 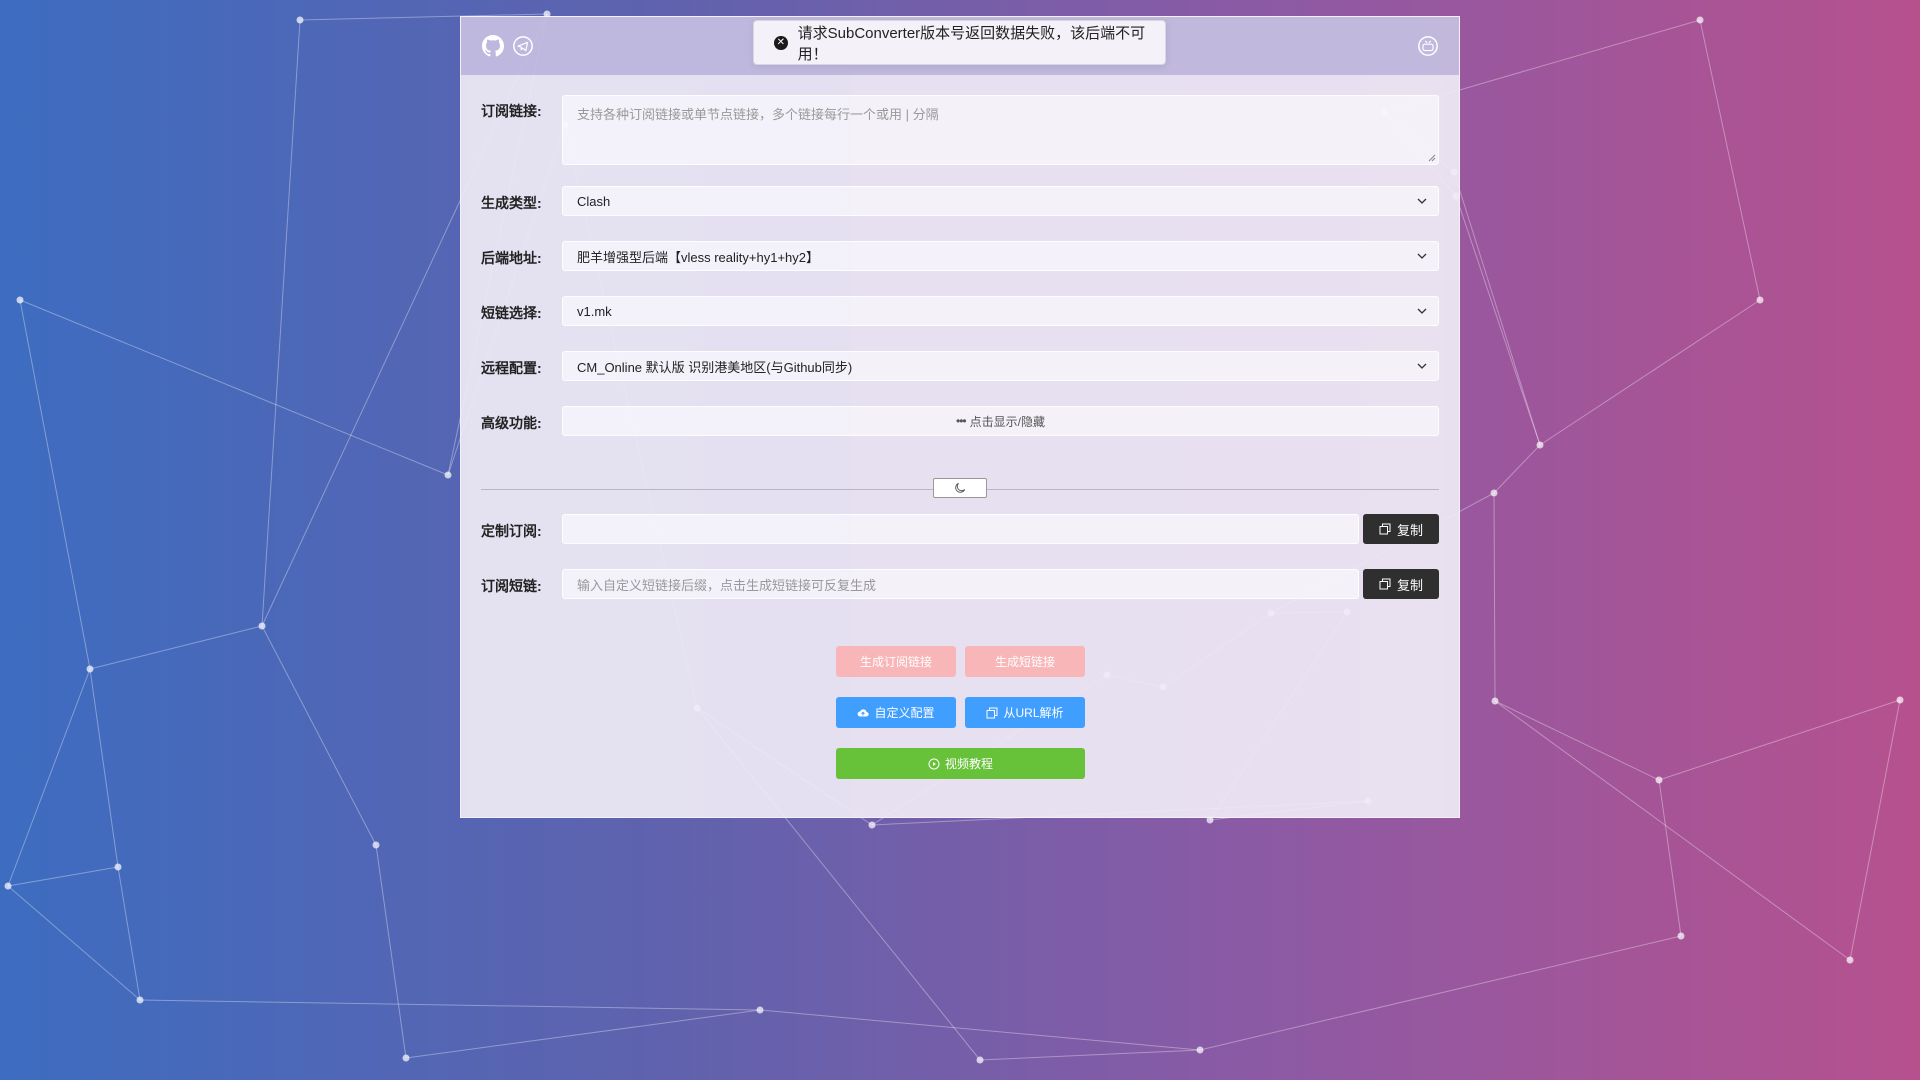 I want to click on custom-config-button: 自定义配置, so click(x=896, y=712).